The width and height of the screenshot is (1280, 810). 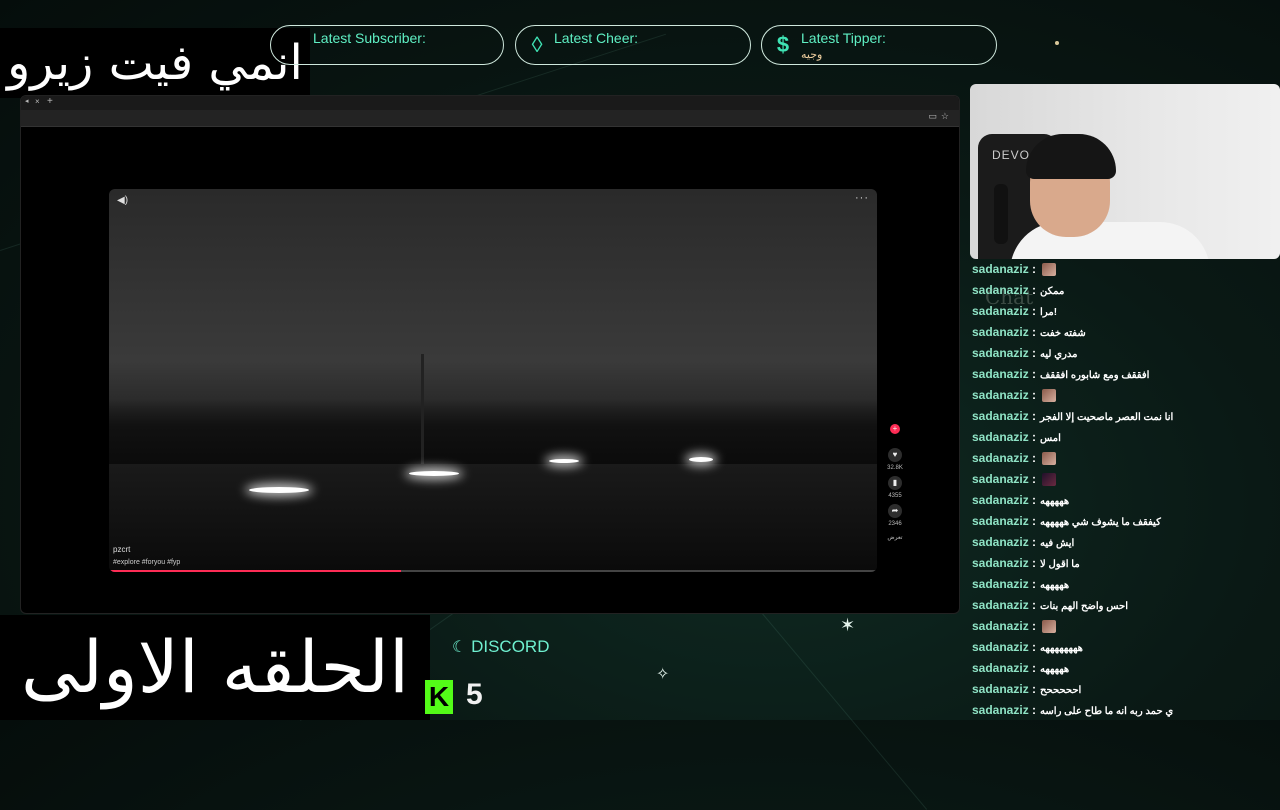 I want to click on video-hashtags: #explore #foryou #fyp, so click(x=146, y=562).